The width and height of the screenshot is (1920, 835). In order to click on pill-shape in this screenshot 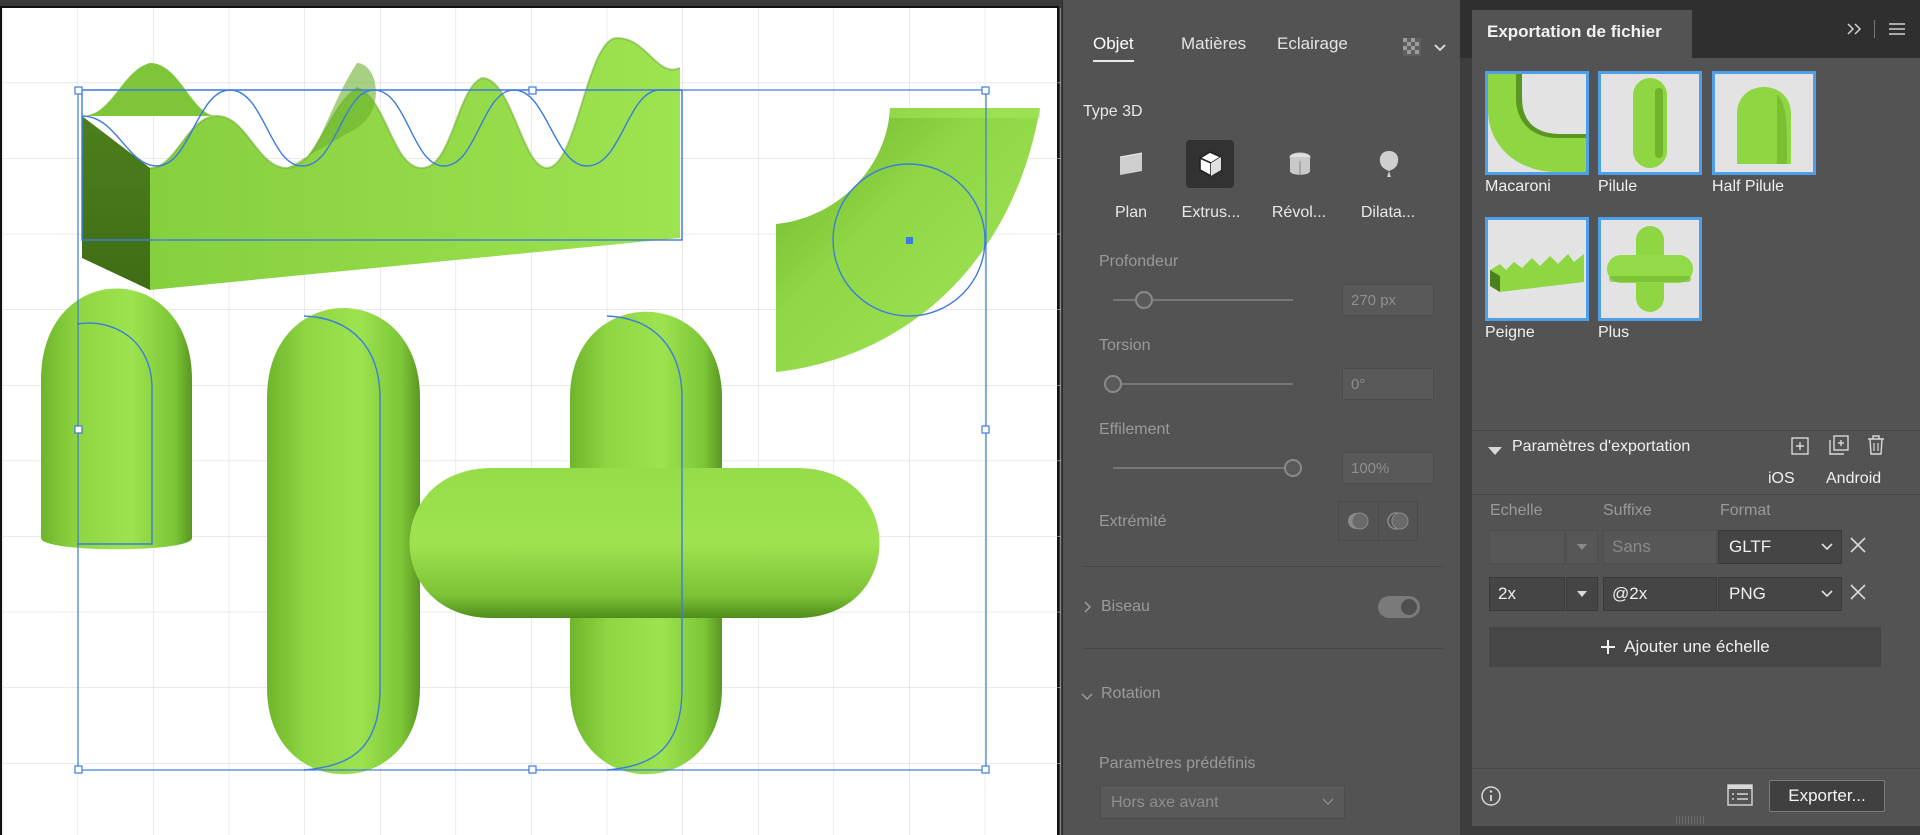, I will do `click(343, 541)`.